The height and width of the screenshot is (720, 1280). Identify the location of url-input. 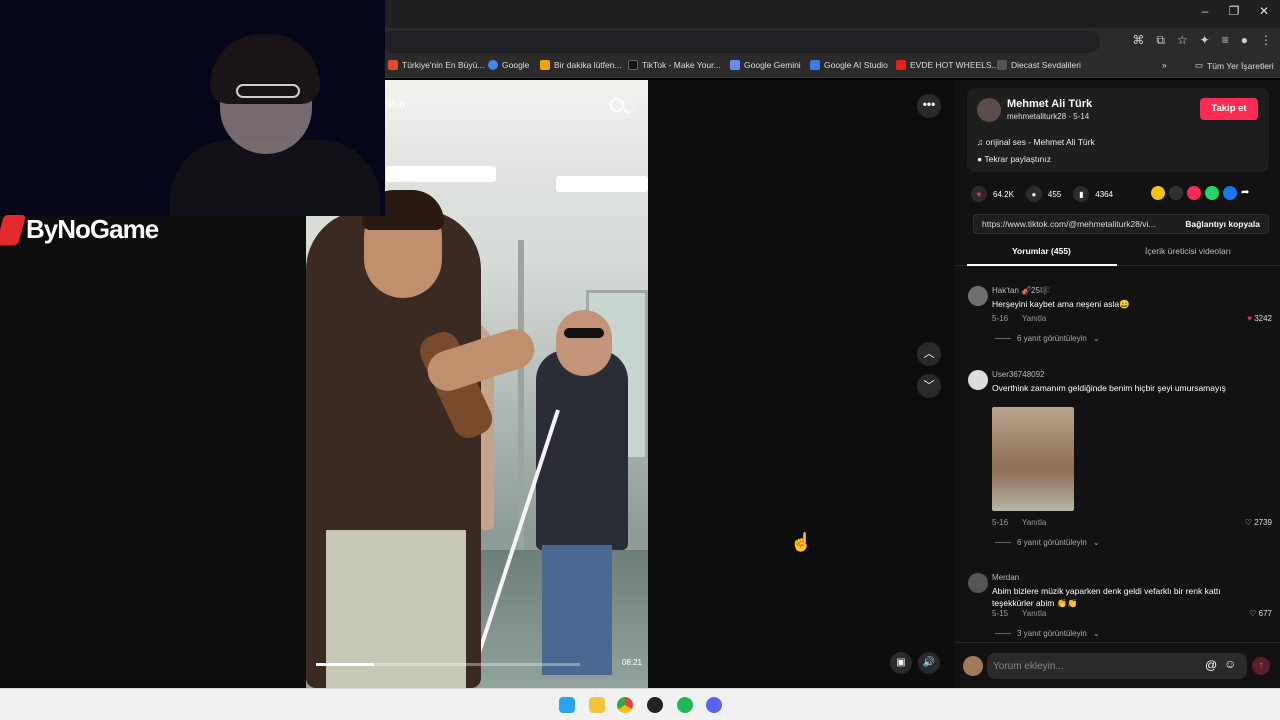
(740, 42).